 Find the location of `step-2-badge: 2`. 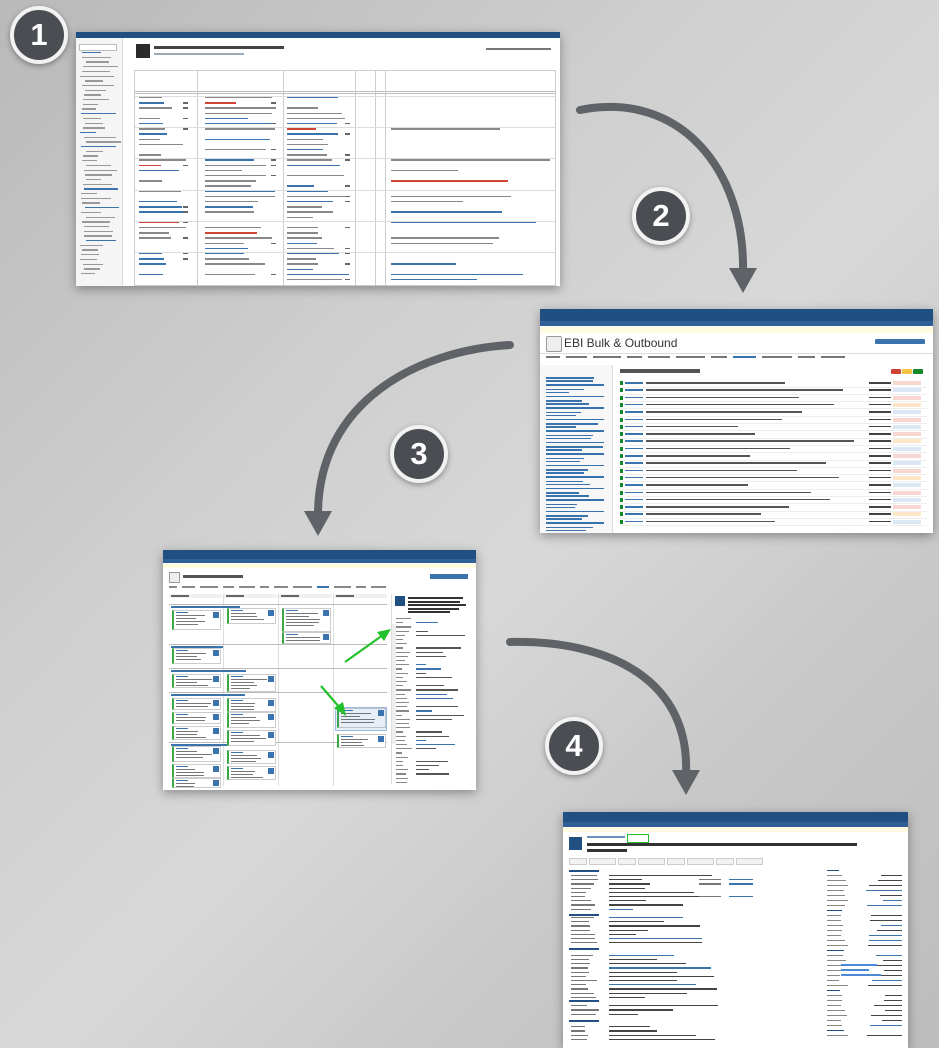

step-2-badge: 2 is located at coordinates (661, 216).